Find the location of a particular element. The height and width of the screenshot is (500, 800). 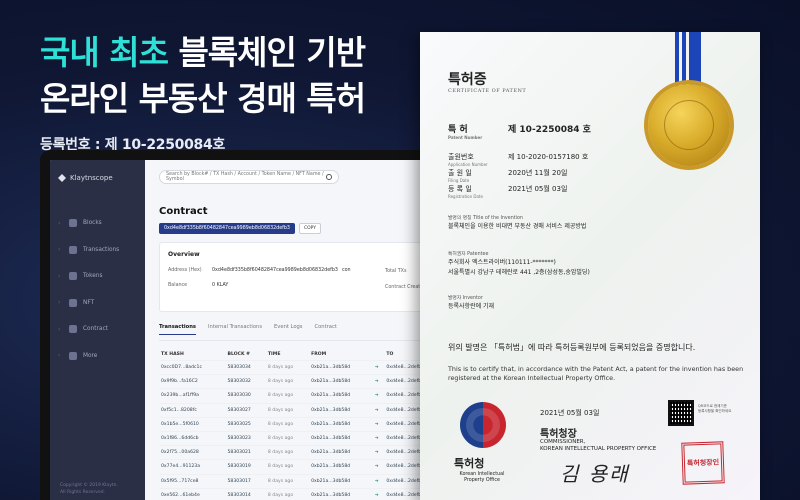

field-label: Address (Hex) is located at coordinates (185, 270).